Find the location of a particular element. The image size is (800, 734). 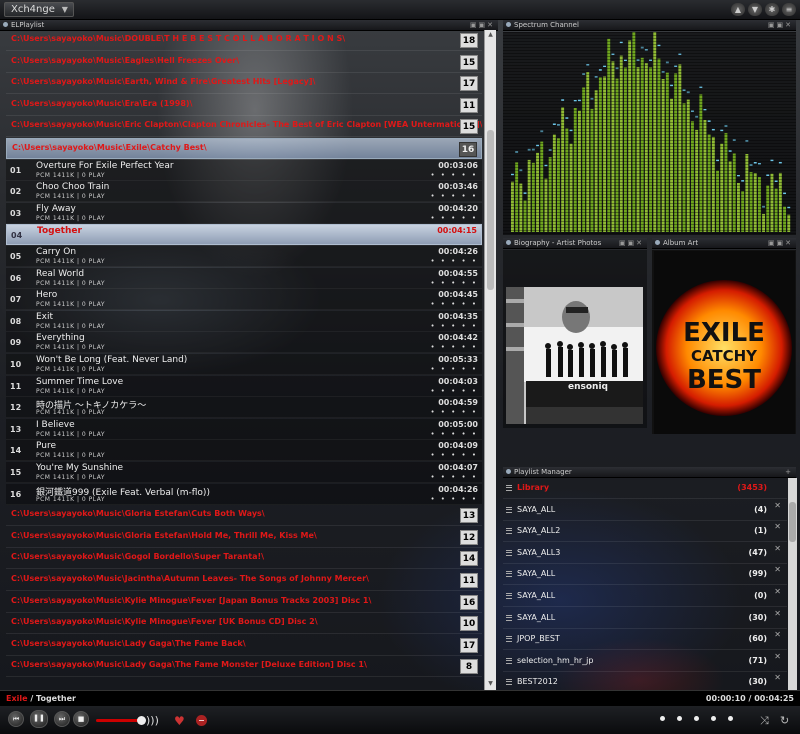

ban-icon is located at coordinates (201, 720).